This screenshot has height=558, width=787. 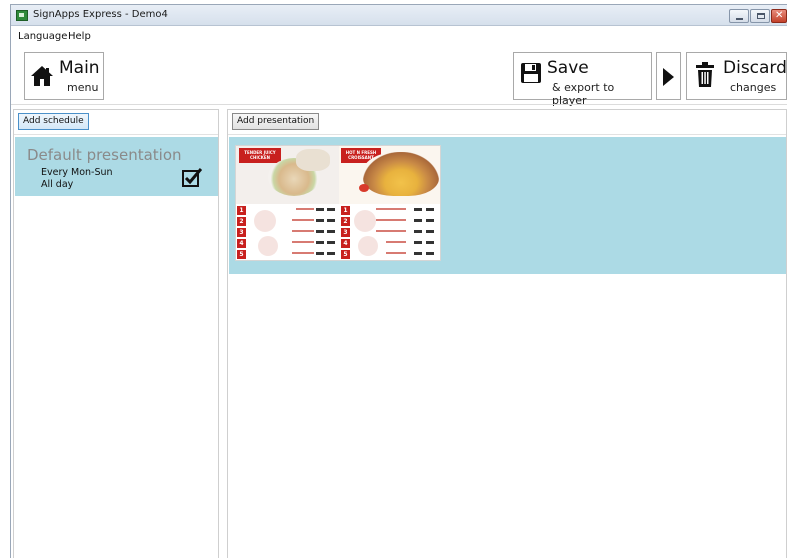 I want to click on menu-help: Help, so click(x=79, y=36).